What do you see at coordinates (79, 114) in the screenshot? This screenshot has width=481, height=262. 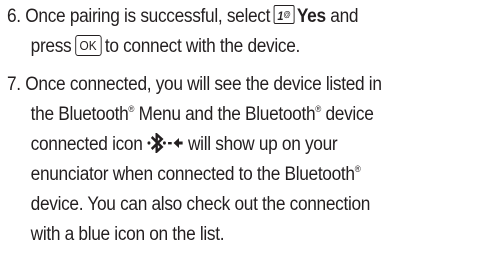 I see `step-7-text-2a: the Bluetooth` at bounding box center [79, 114].